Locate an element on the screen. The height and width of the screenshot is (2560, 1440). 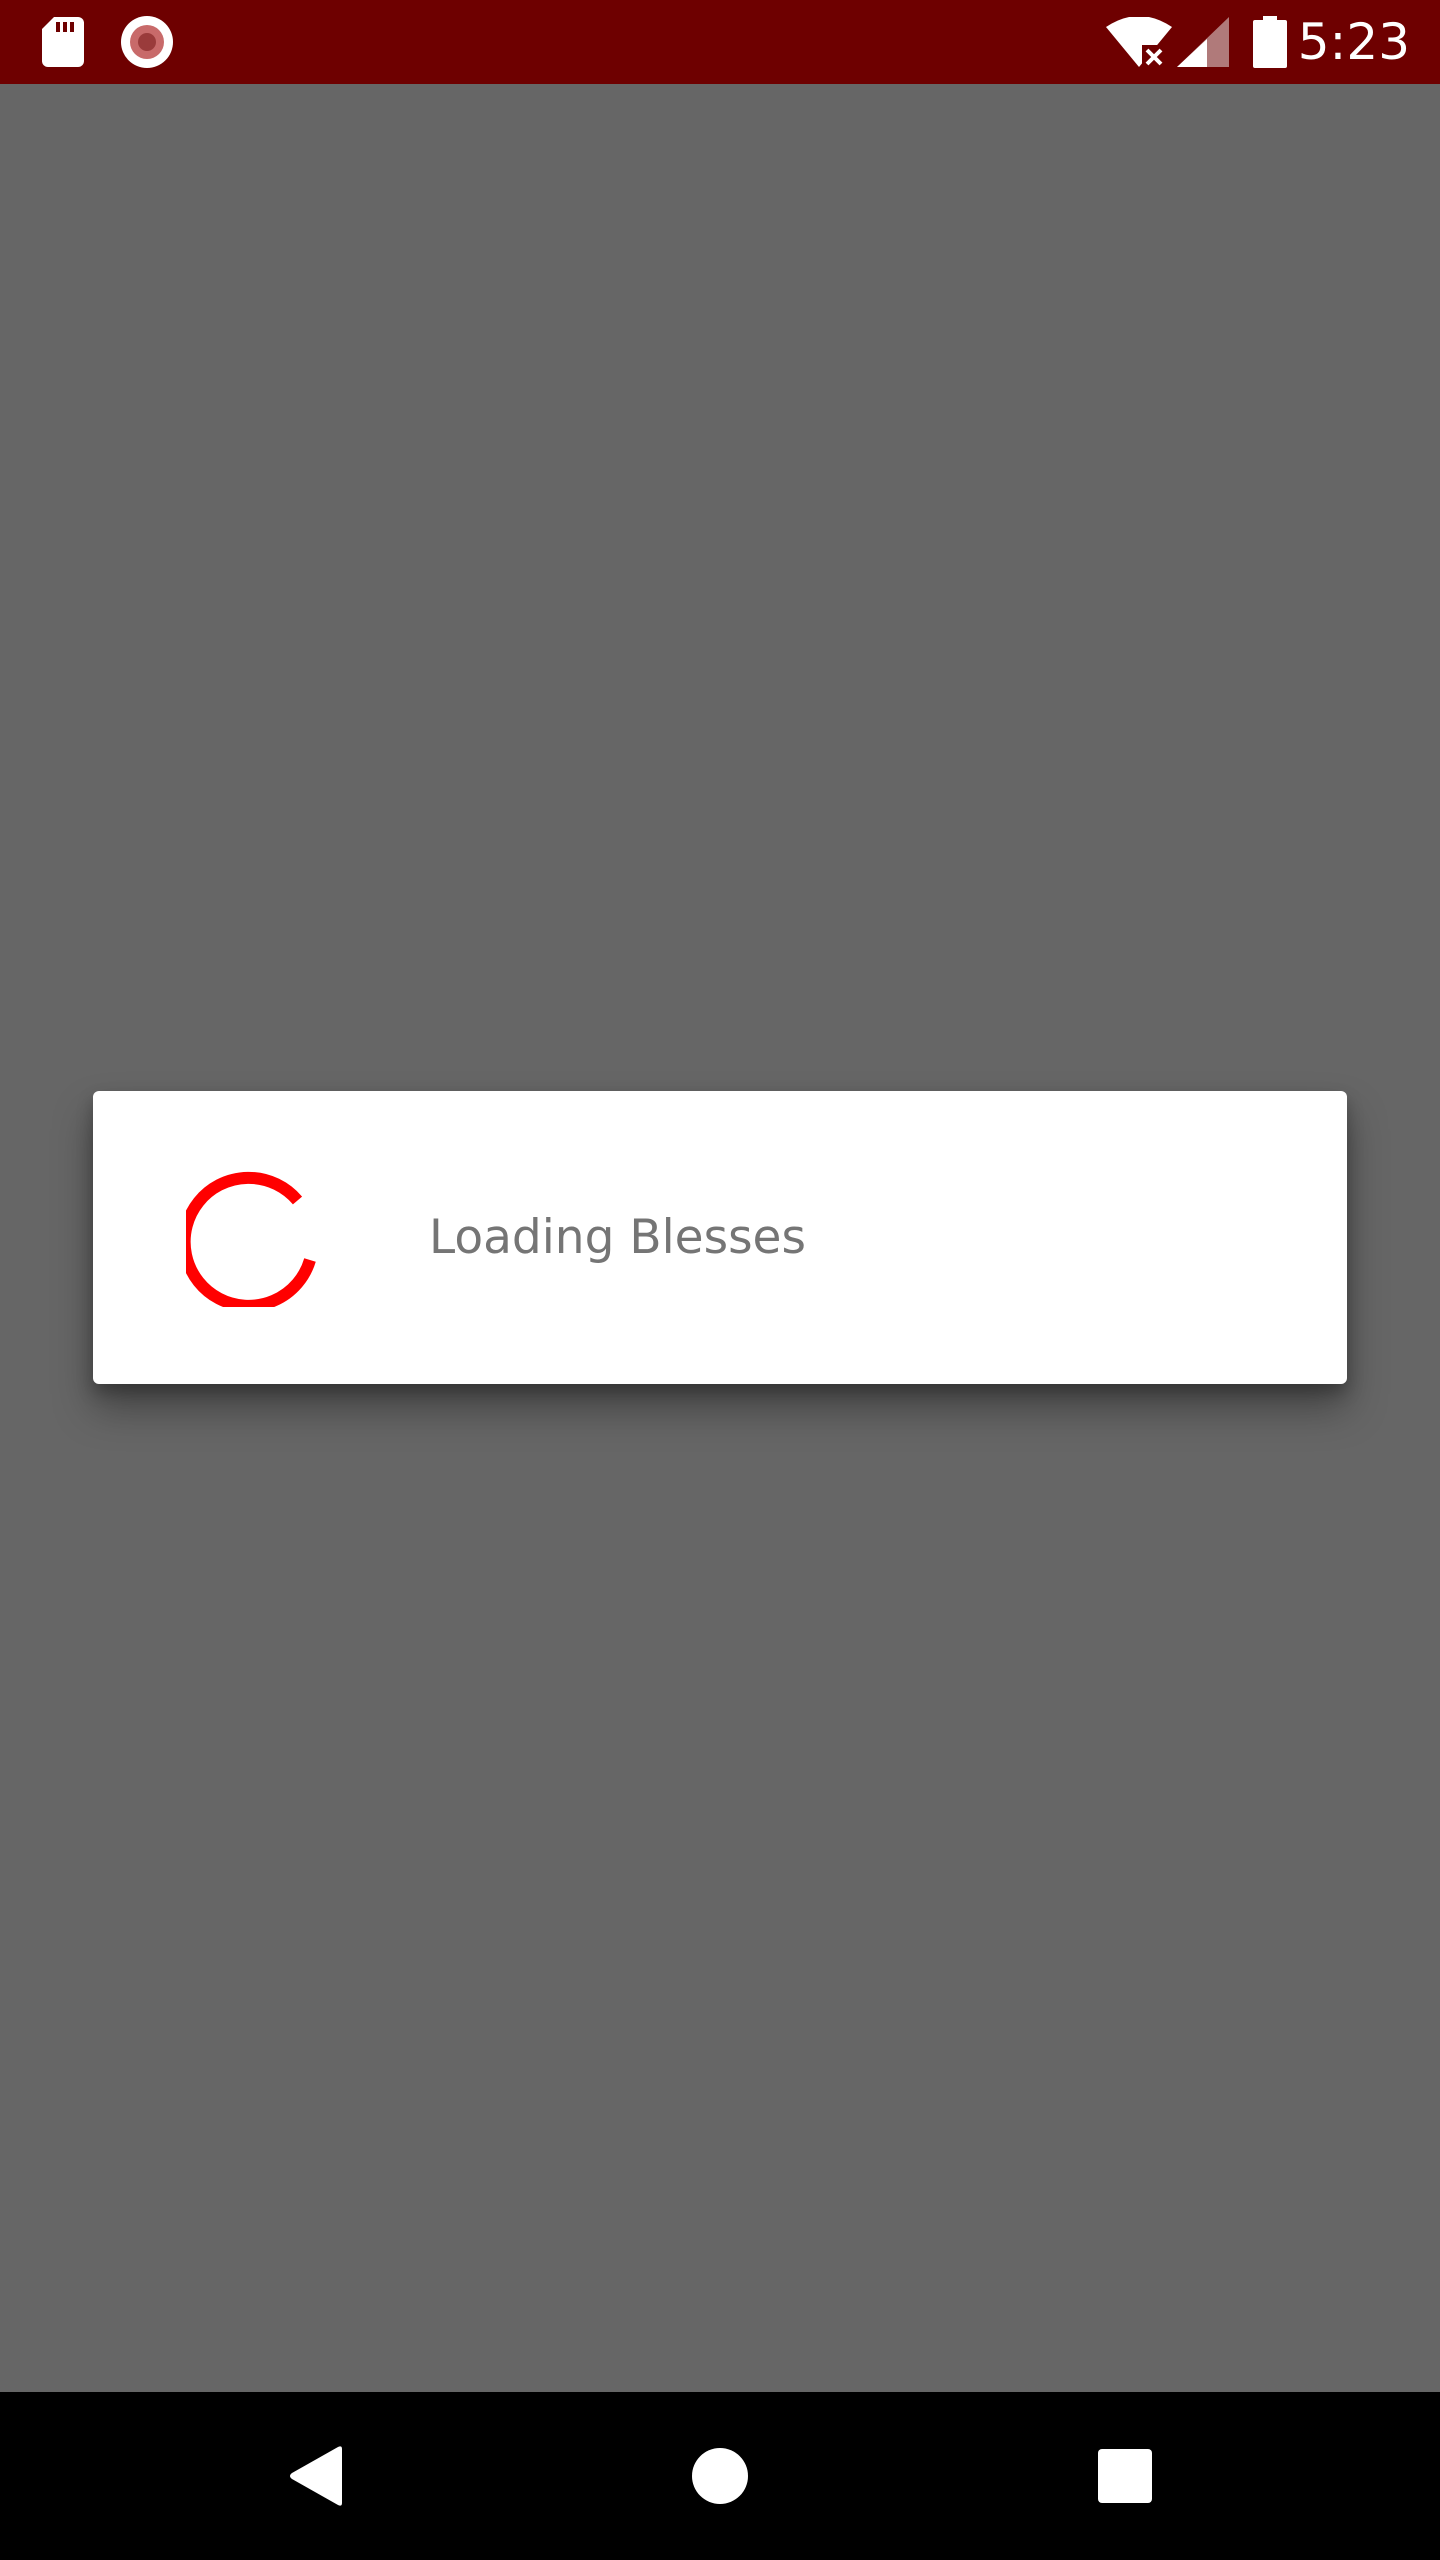
wifi-off-icon is located at coordinates (1139, 42).